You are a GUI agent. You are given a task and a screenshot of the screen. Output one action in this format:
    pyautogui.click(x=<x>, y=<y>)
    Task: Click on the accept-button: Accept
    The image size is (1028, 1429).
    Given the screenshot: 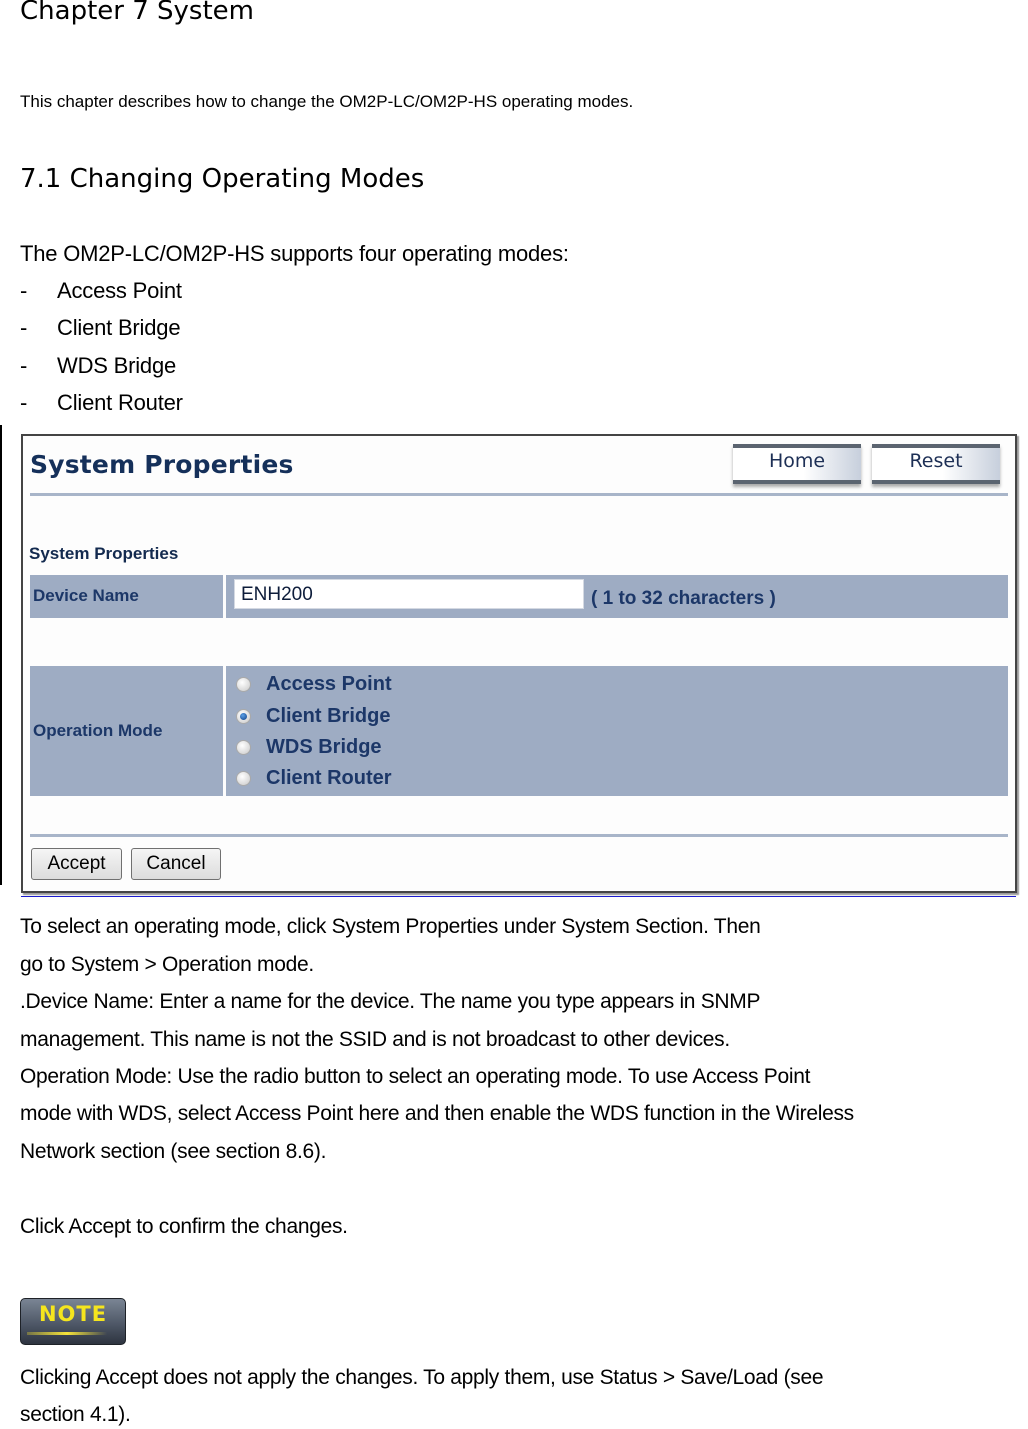 What is the action you would take?
    pyautogui.click(x=76, y=864)
    